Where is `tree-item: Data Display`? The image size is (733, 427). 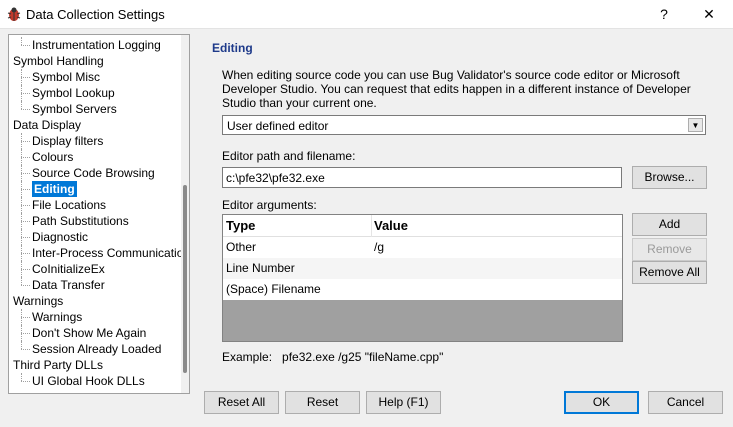 tree-item: Data Display is located at coordinates (47, 125).